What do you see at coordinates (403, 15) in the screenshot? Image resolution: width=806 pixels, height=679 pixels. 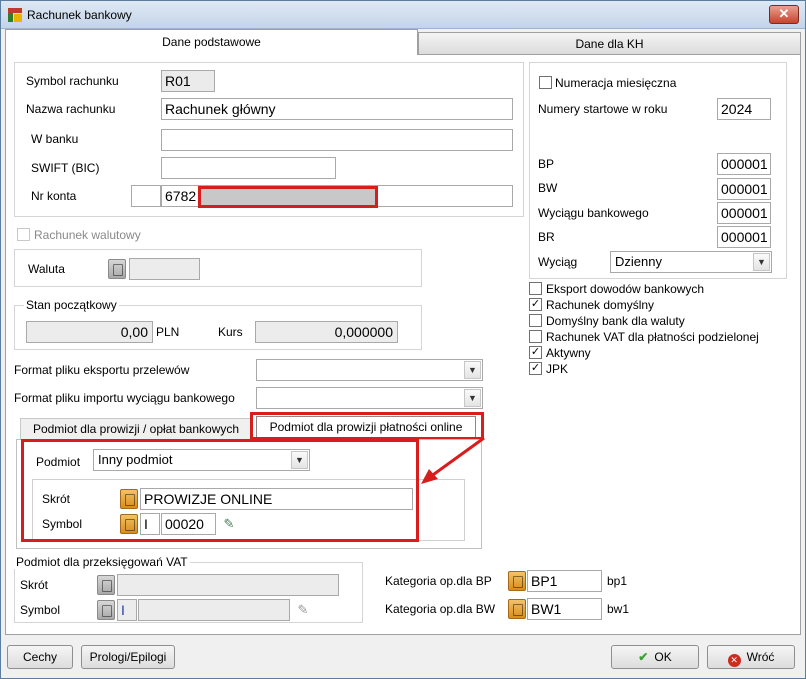 I see `title-bar: Rachunek bankowy ✕` at bounding box center [403, 15].